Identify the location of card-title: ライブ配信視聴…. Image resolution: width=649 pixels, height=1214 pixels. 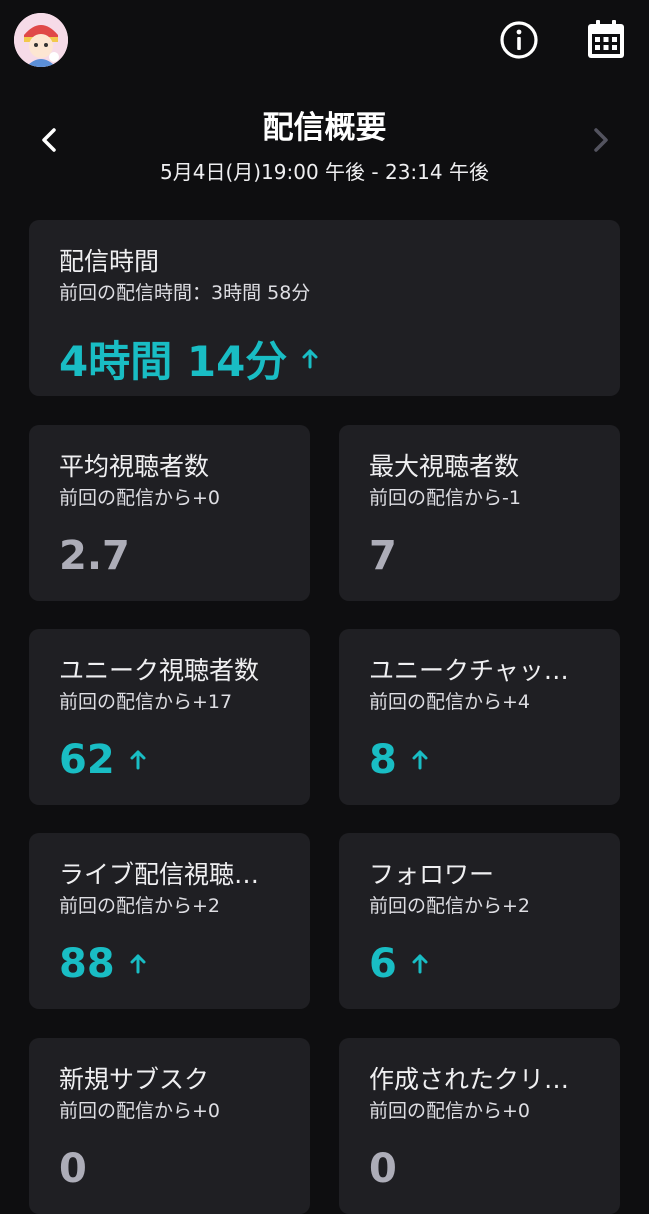
(159, 874).